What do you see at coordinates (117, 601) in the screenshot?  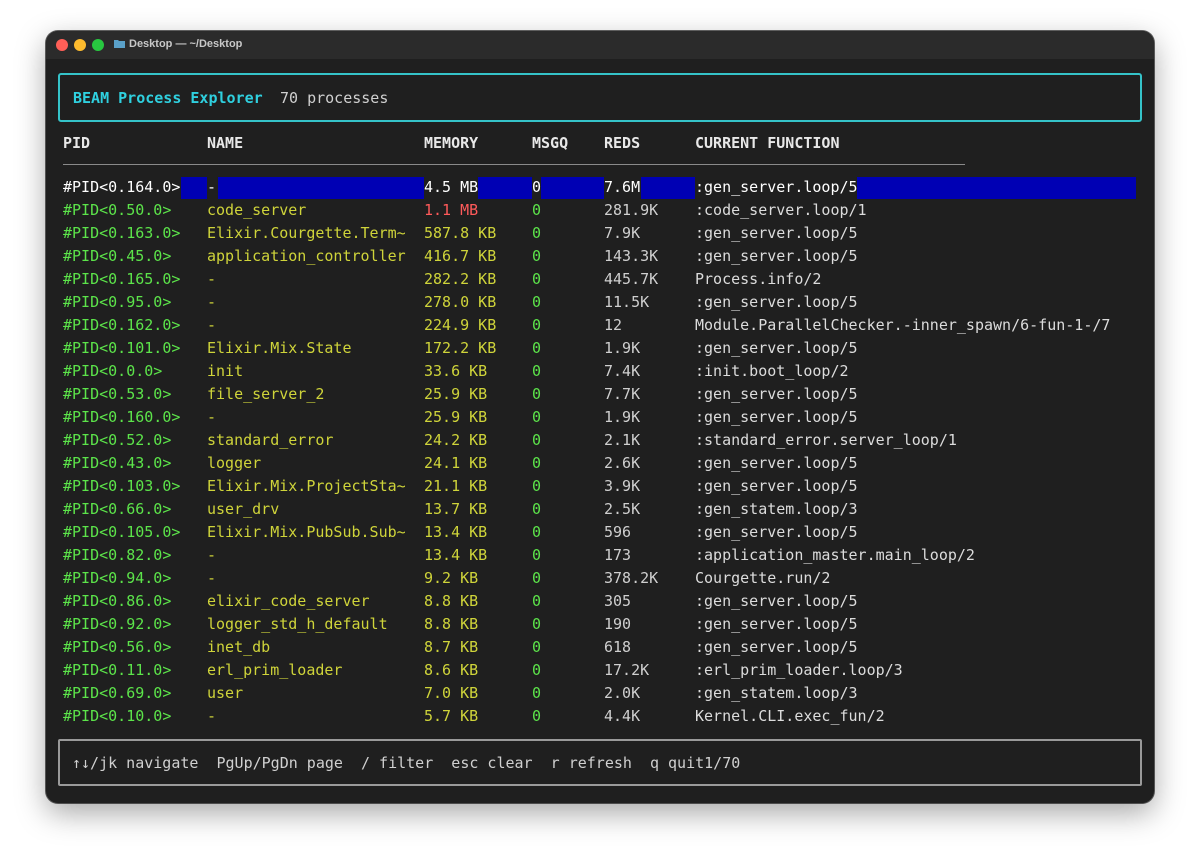 I see `cell-pid: #PID<0.86.0>` at bounding box center [117, 601].